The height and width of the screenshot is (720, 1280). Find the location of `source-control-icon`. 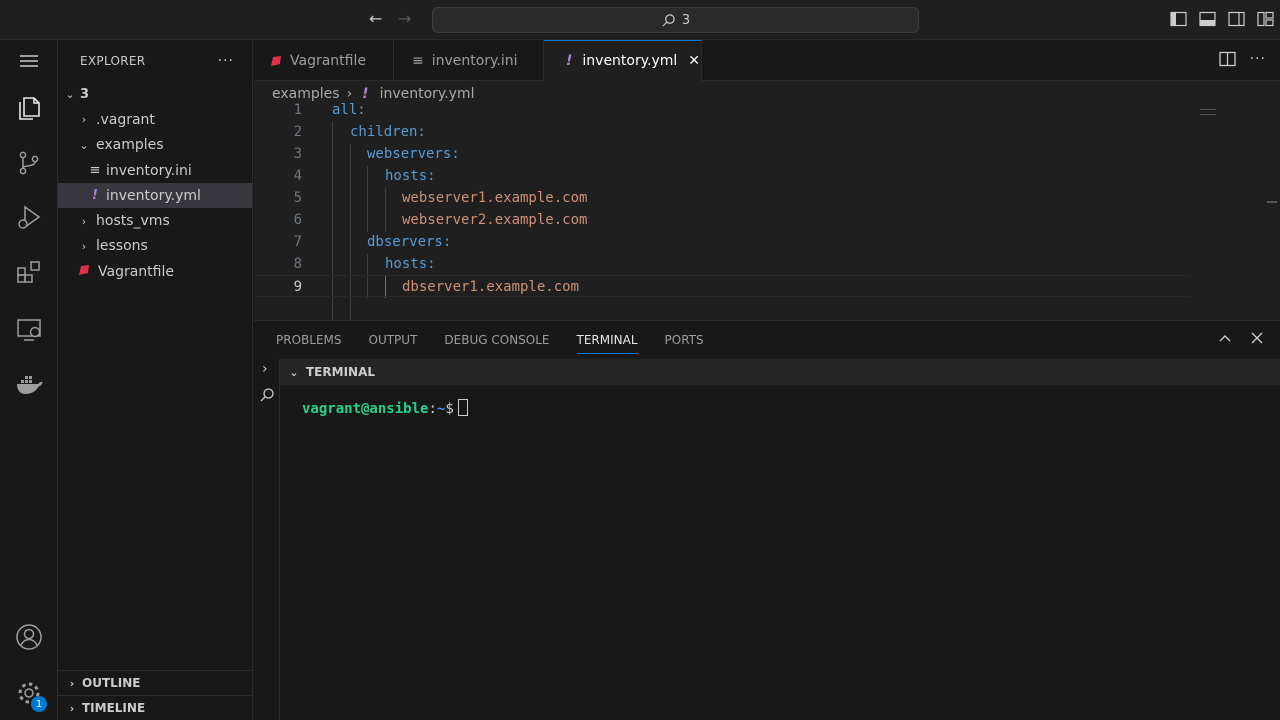

source-control-icon is located at coordinates (29, 163).